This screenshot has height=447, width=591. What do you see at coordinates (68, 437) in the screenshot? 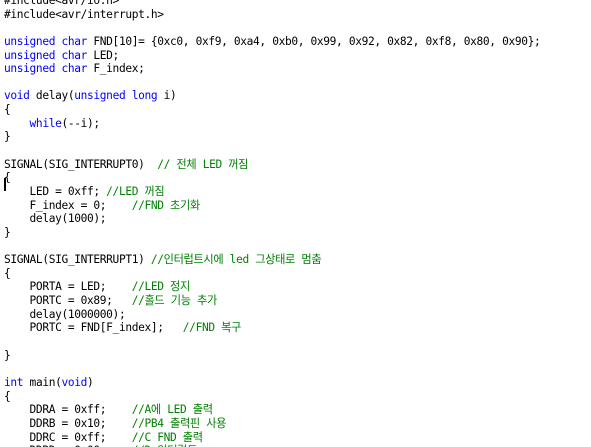
I see `code-token: DDRC = 0xff;` at bounding box center [68, 437].